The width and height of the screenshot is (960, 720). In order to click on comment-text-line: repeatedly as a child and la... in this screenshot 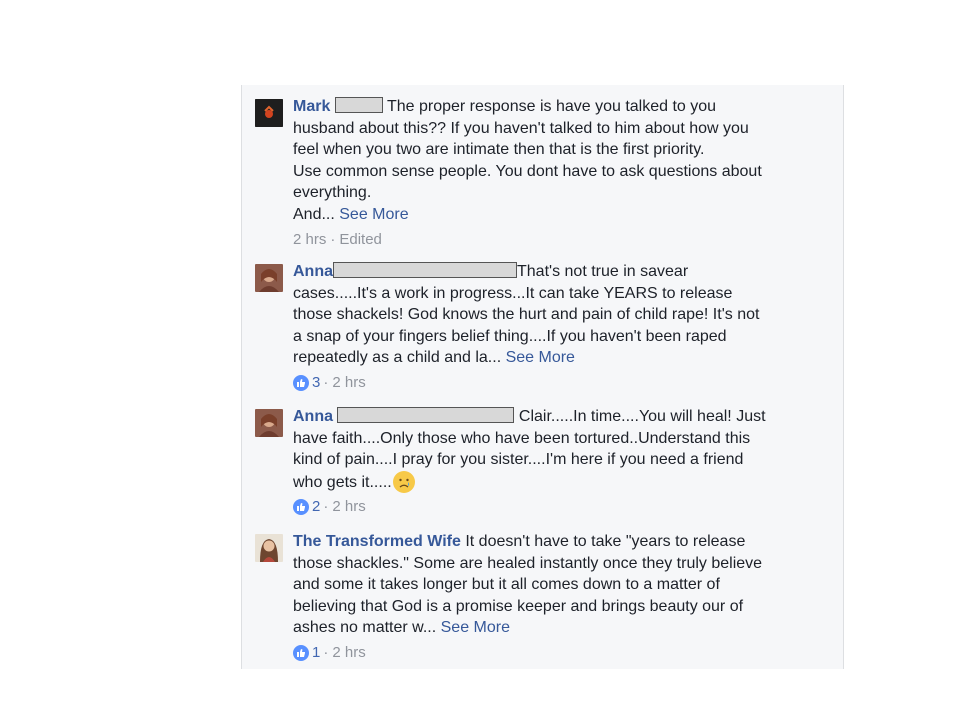, I will do `click(399, 358)`.